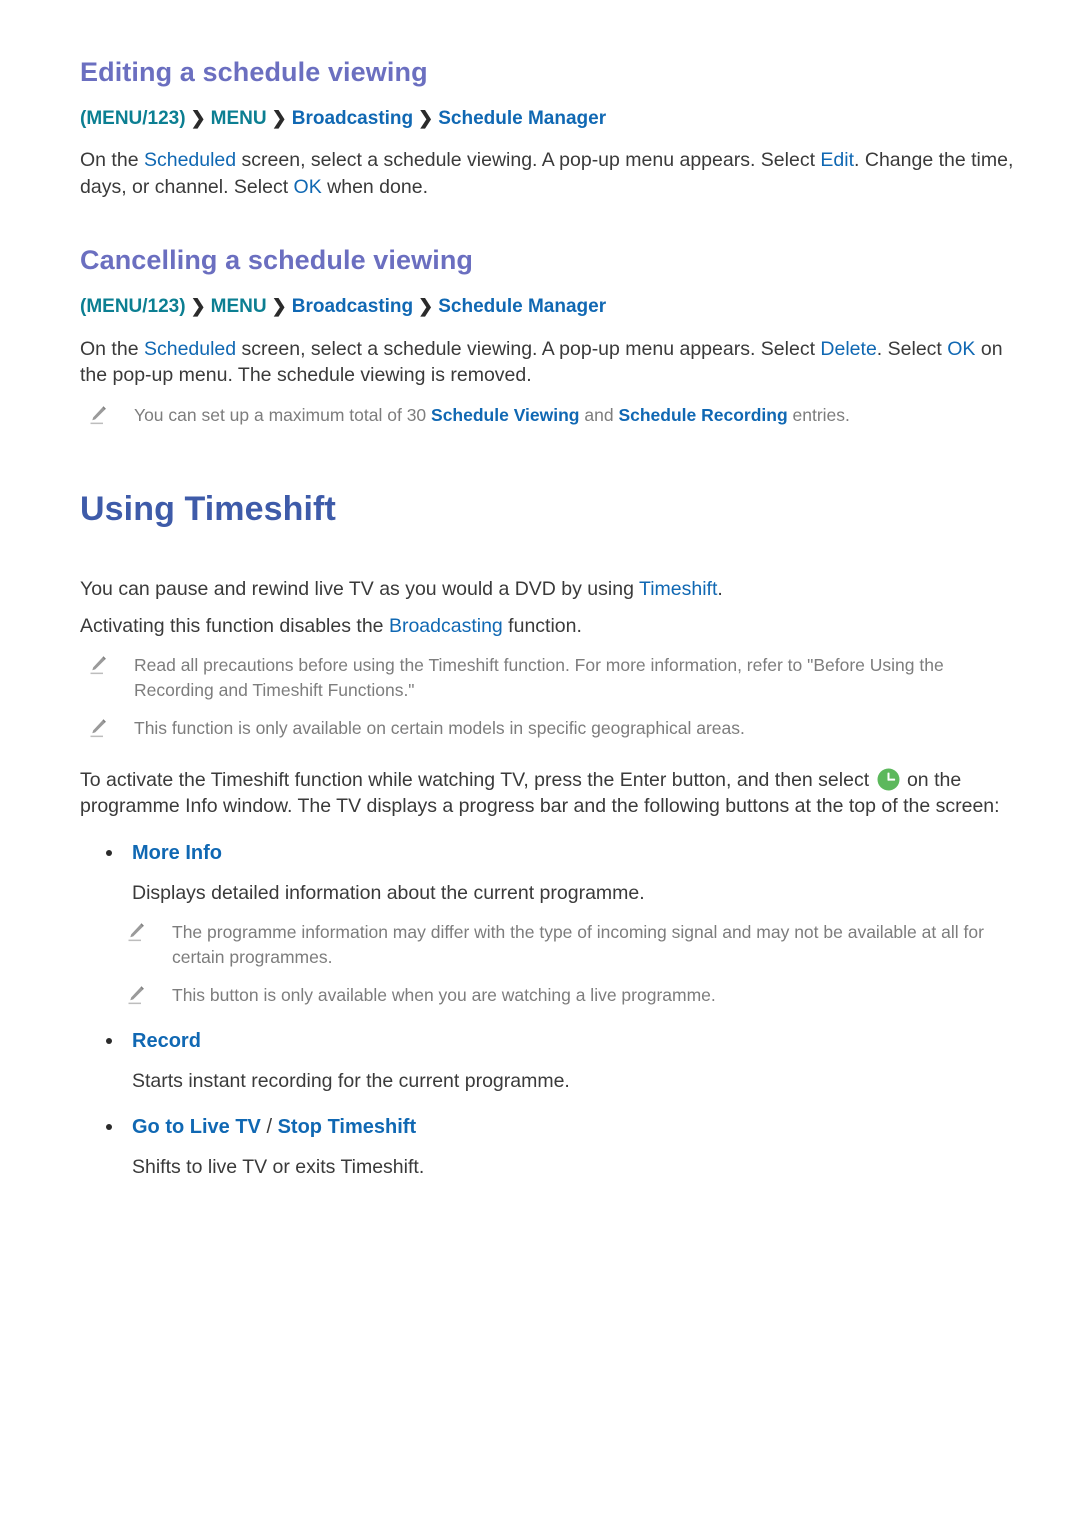  What do you see at coordinates (552, 853) in the screenshot?
I see `bullet-label-more-info: More Info` at bounding box center [552, 853].